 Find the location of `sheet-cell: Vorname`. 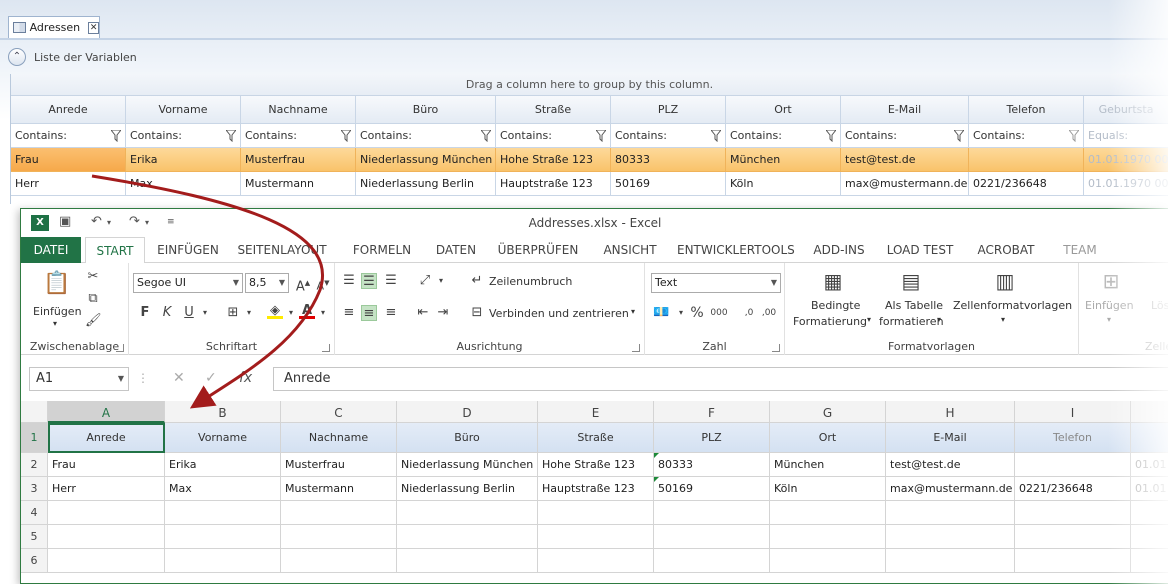

sheet-cell: Vorname is located at coordinates (223, 438).